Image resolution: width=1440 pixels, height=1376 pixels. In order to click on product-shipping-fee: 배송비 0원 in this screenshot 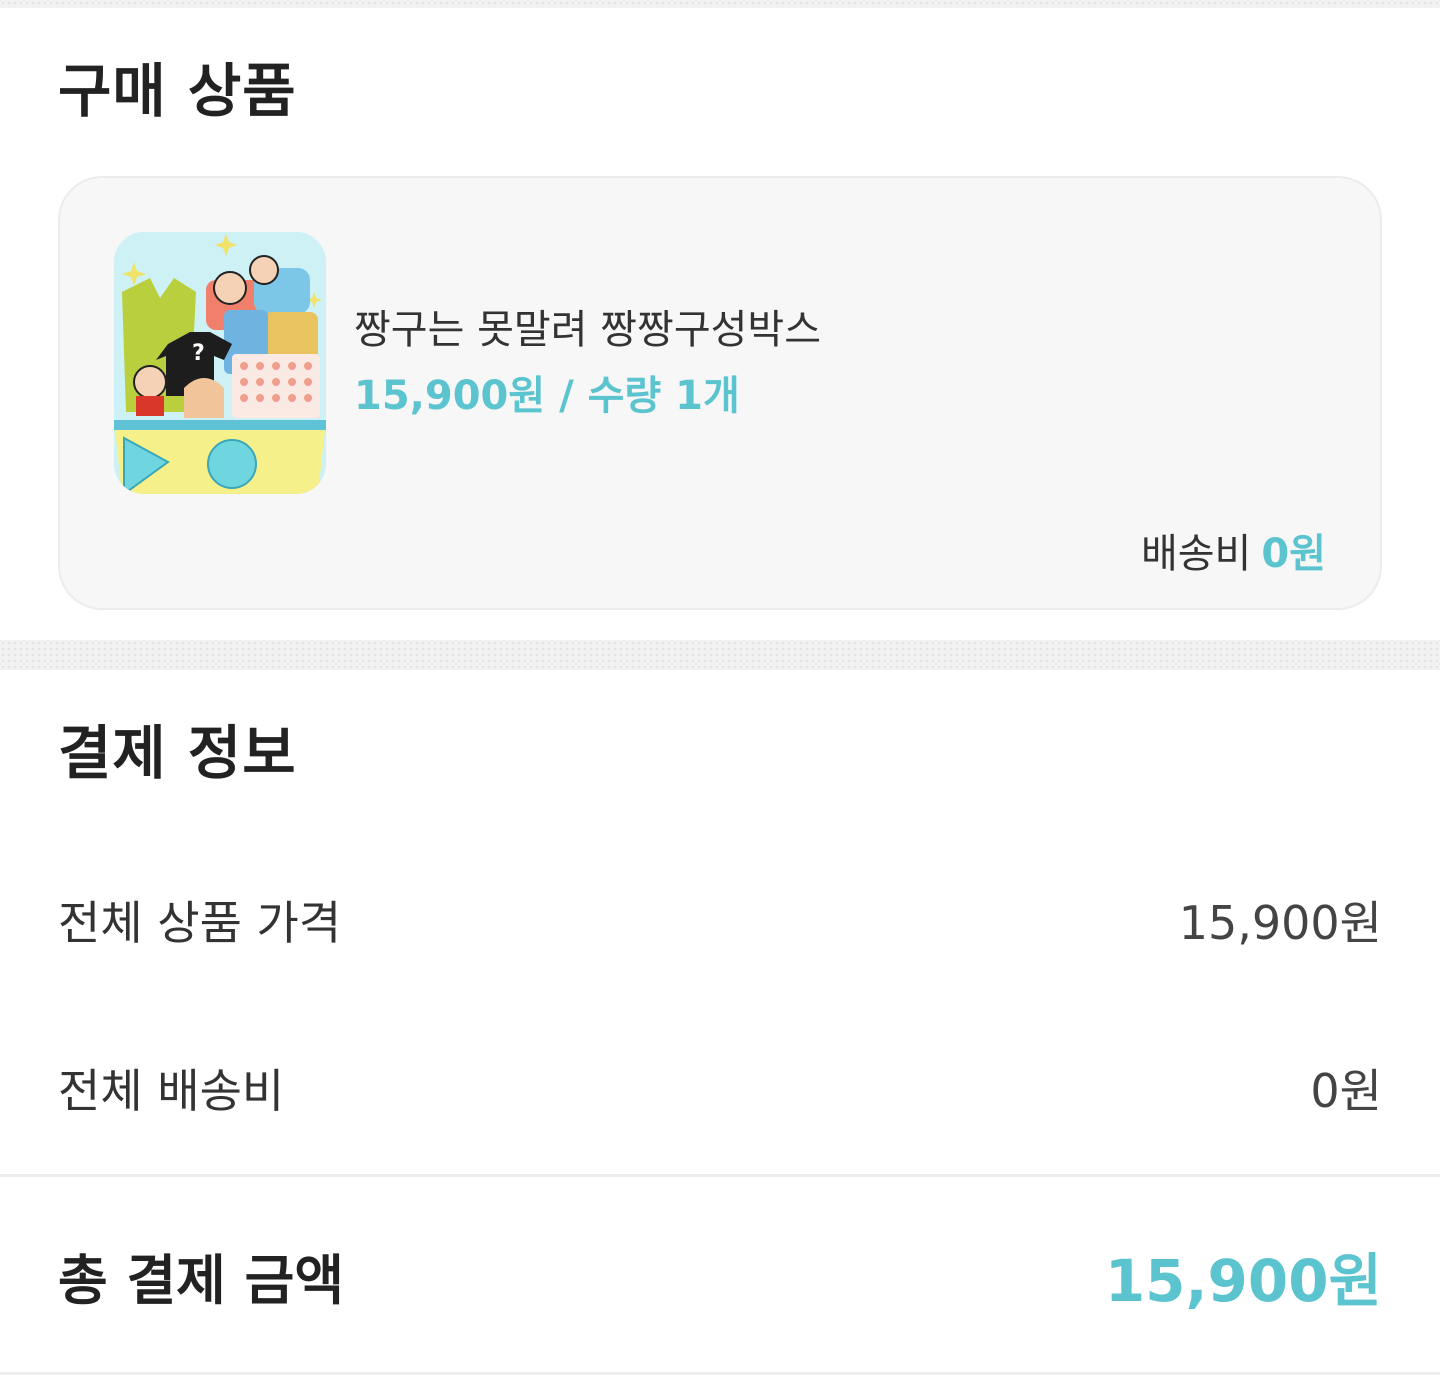, I will do `click(1233, 554)`.